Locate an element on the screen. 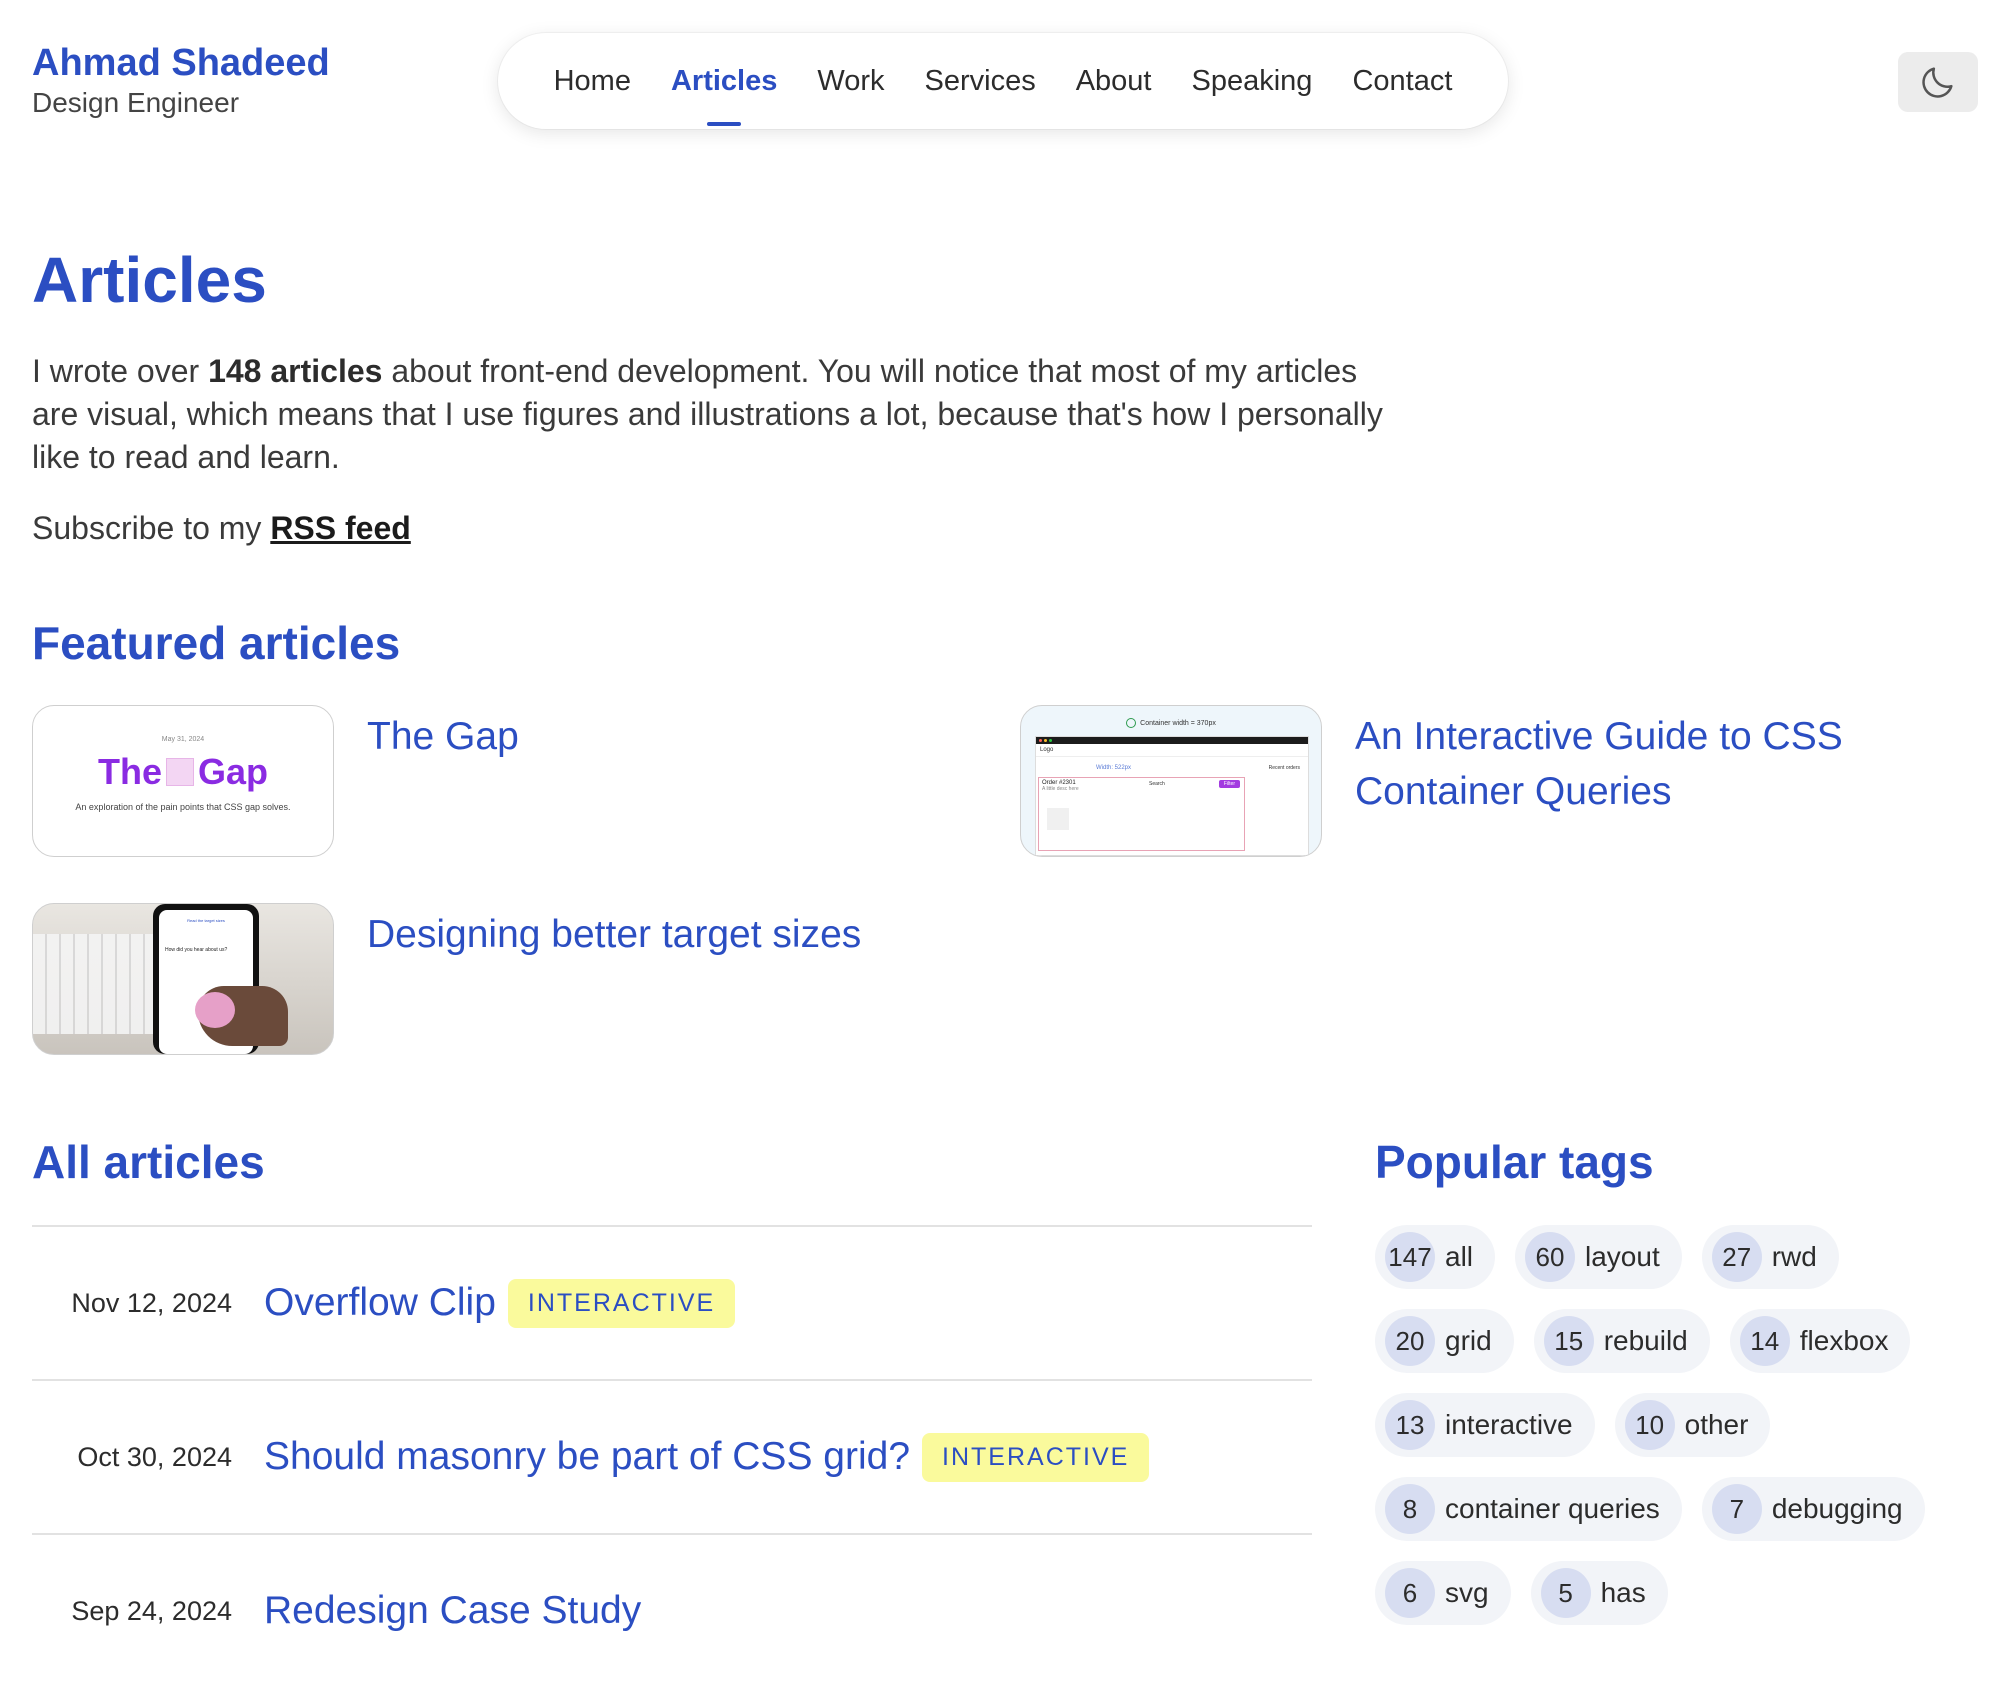 The image size is (2000, 1687). nav-contact: Contact is located at coordinates (1402, 81).